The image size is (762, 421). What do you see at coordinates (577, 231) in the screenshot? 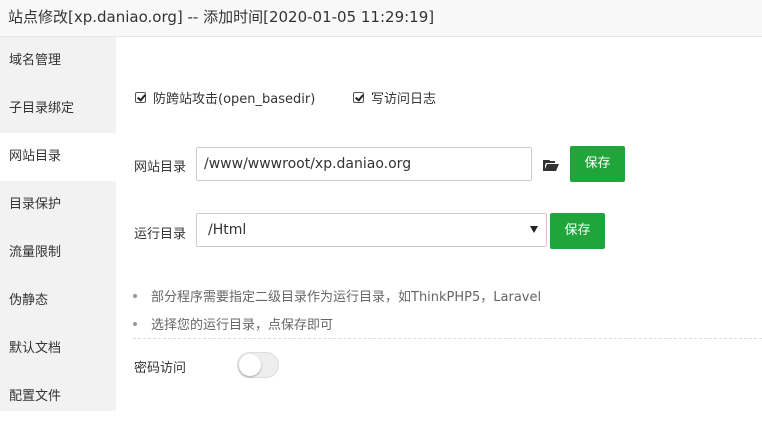
I see `run-dir-save-button: 保存` at bounding box center [577, 231].